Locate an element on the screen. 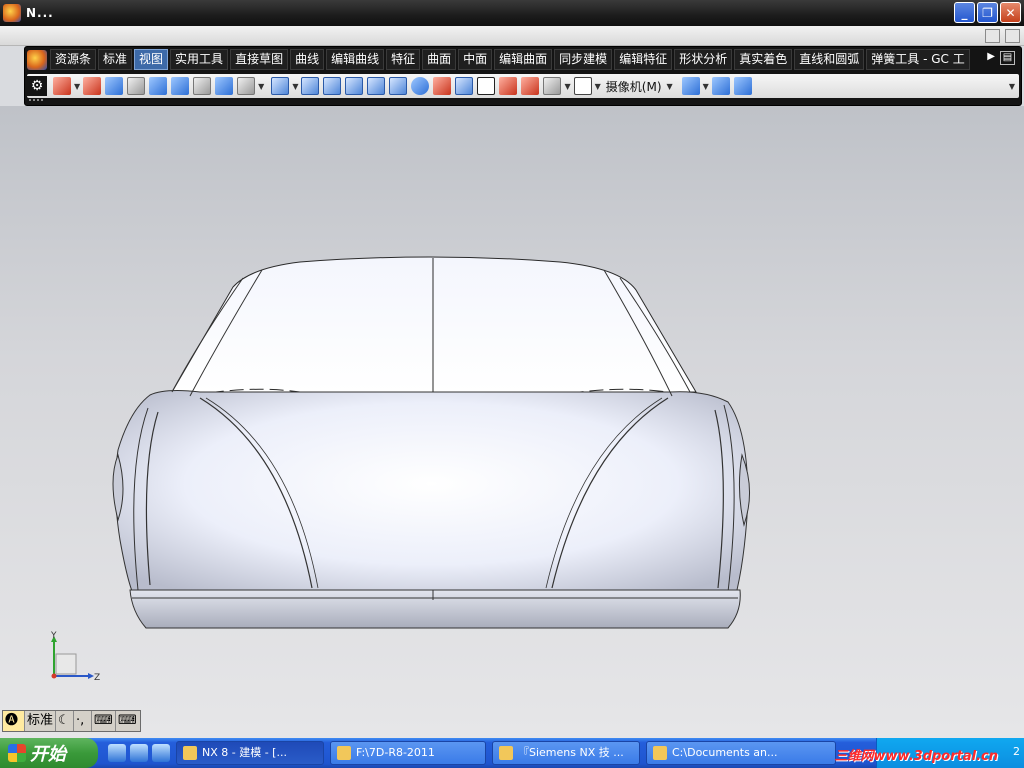 The height and width of the screenshot is (768, 1024). tab-11: 同步建模 is located at coordinates (583, 59).